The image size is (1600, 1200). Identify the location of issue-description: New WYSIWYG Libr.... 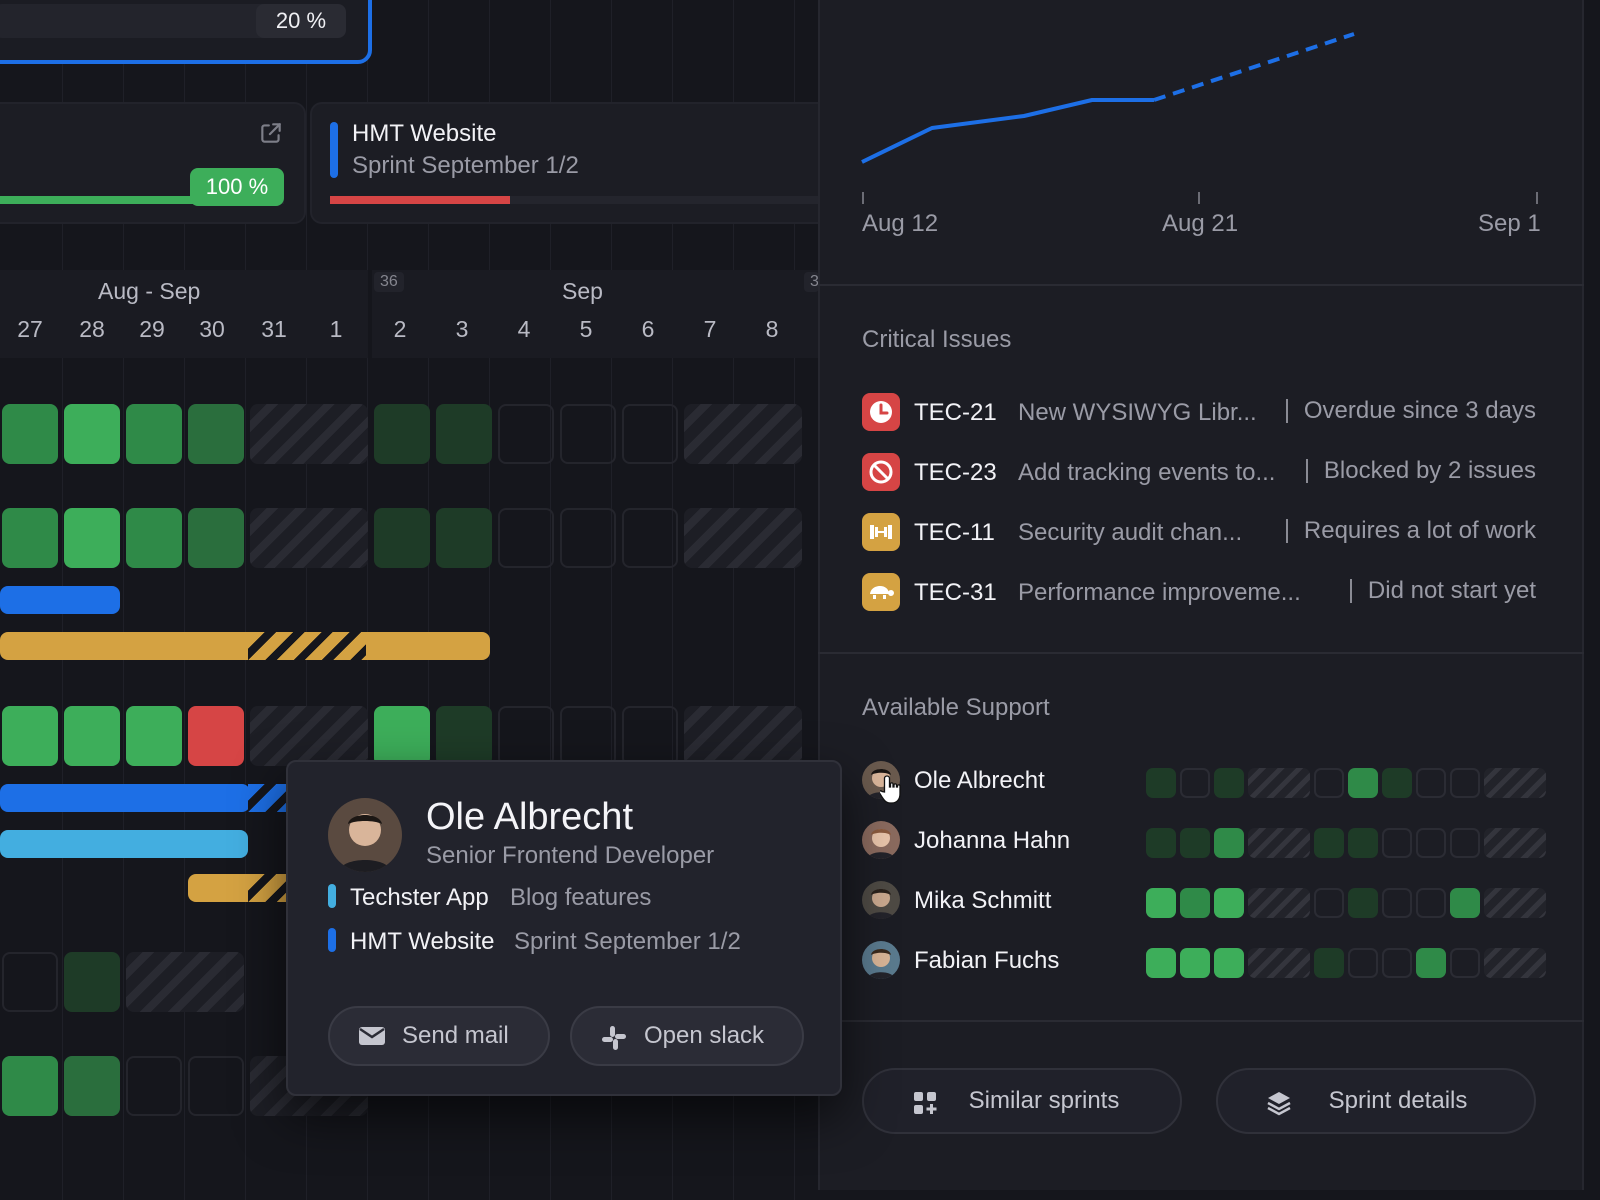
(1137, 412).